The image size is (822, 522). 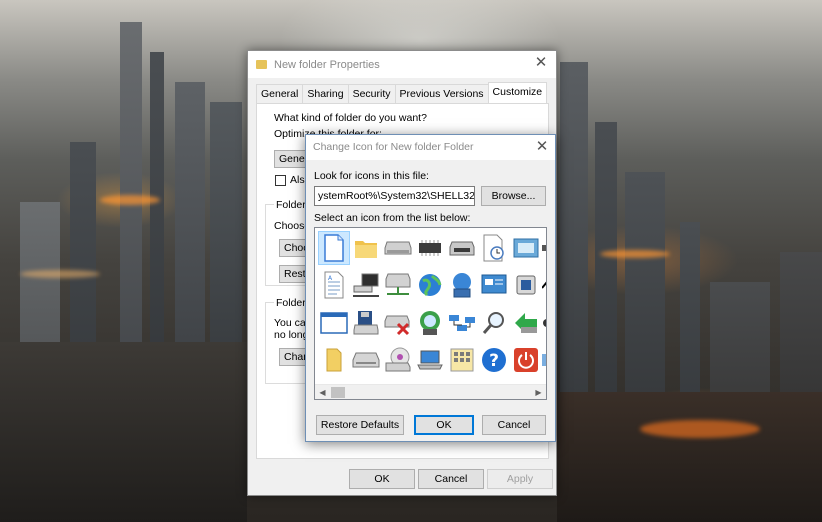 I want to click on look-for-label: Look for icons in this file:, so click(x=371, y=176).